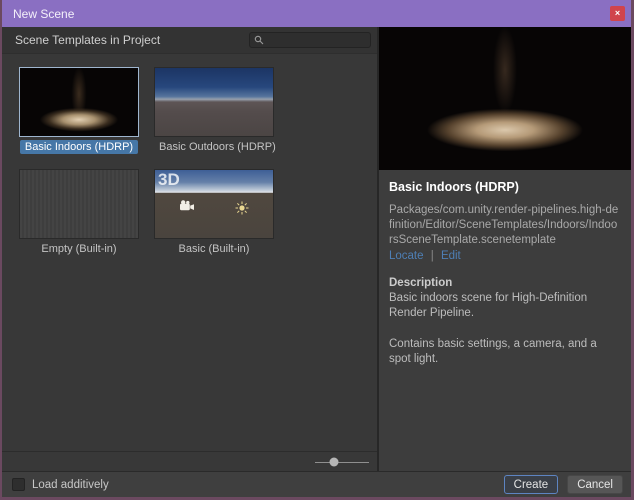 The width and height of the screenshot is (634, 500). Describe the element at coordinates (79, 102) in the screenshot. I see `template-thumbnail-indoors-spotlight` at that location.